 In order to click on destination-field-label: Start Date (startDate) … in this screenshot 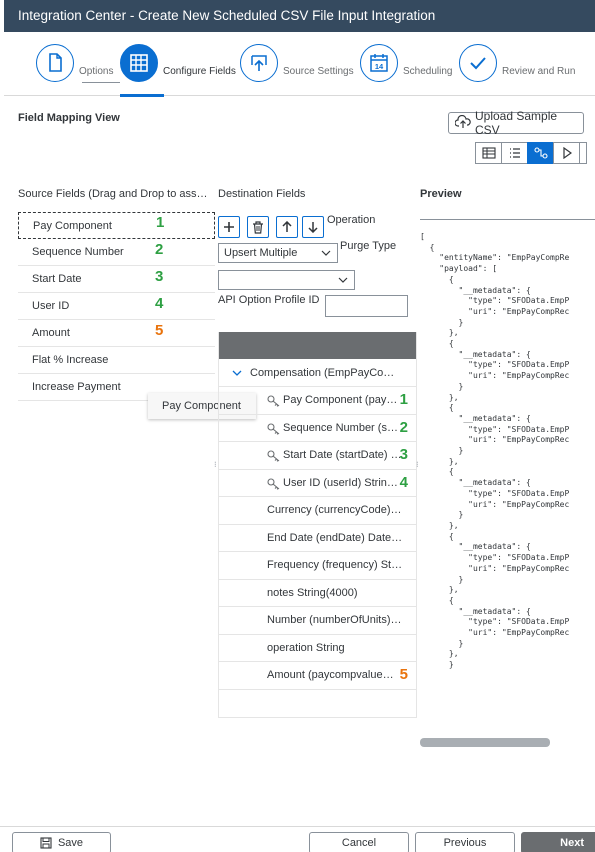, I will do `click(342, 455)`.